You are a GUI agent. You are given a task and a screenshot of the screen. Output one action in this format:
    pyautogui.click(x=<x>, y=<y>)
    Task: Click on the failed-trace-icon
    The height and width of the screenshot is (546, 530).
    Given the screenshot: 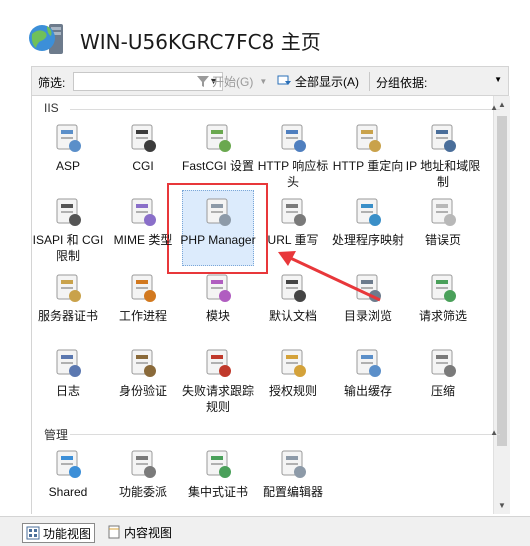 What is the action you would take?
    pyautogui.click(x=218, y=363)
    